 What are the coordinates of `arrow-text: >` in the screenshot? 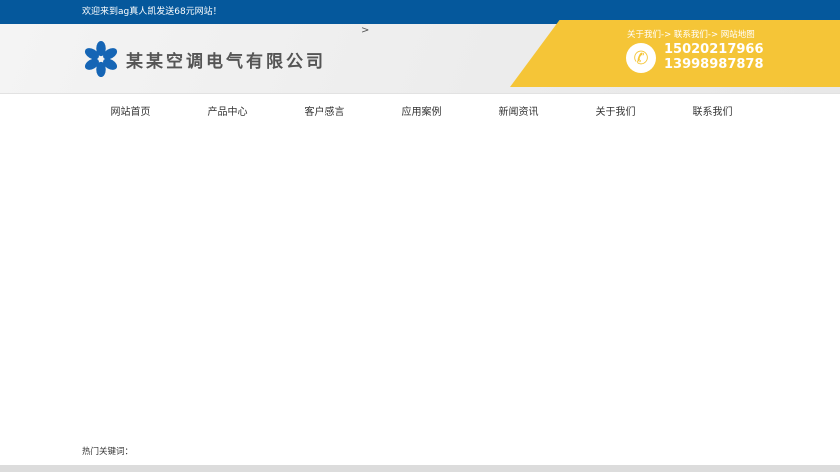 It's located at (365, 30).